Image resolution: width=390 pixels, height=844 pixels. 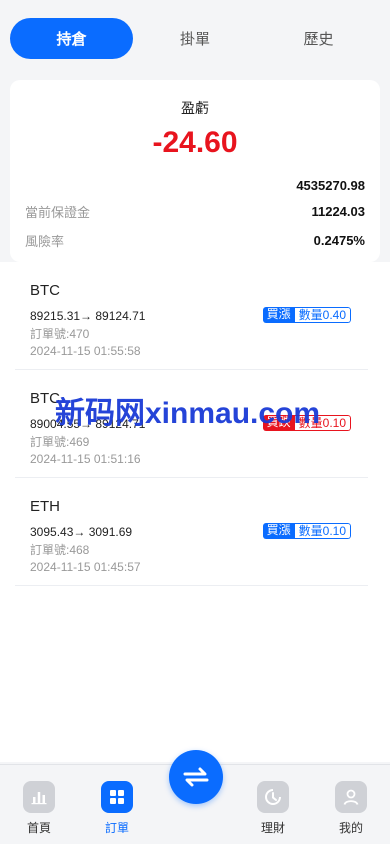 I want to click on trade-swap-button, so click(x=196, y=777).